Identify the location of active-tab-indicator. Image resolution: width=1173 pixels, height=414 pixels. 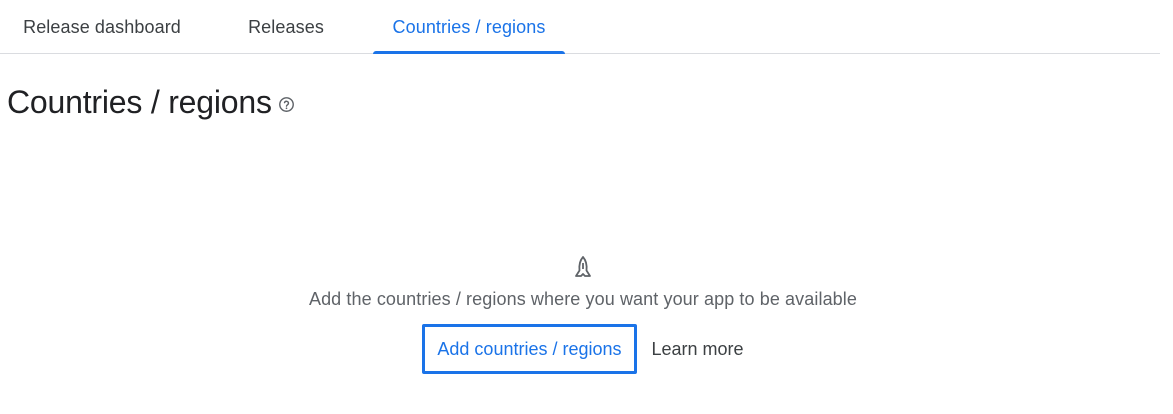
(469, 52).